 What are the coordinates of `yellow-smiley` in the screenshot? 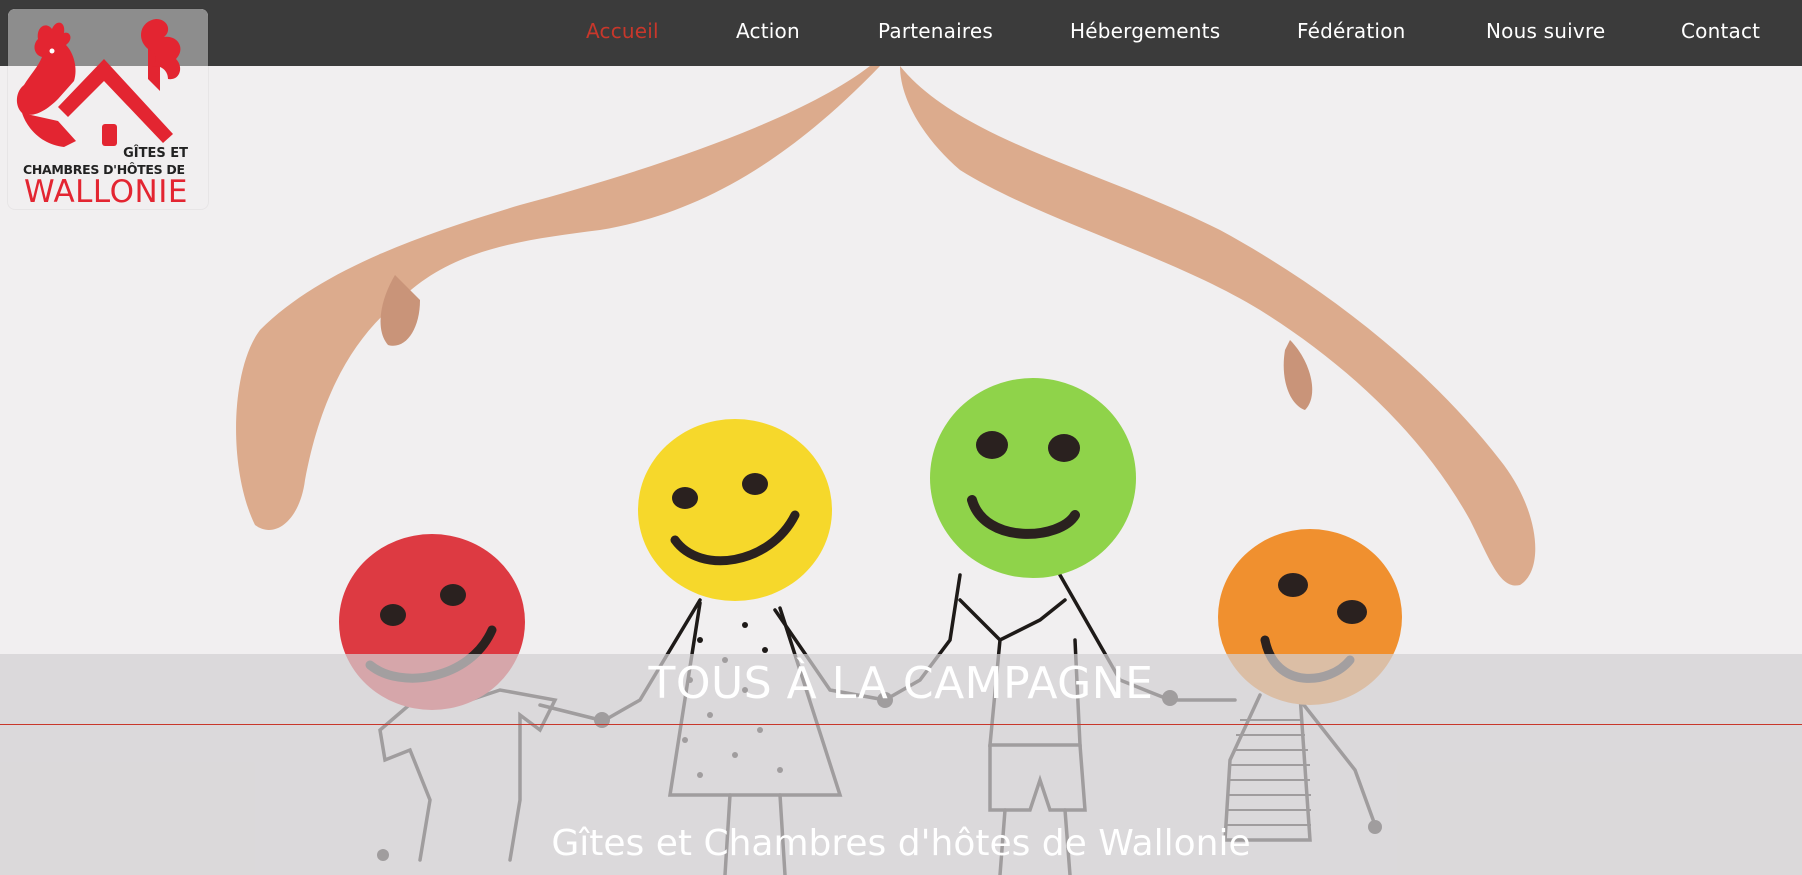 It's located at (735, 510).